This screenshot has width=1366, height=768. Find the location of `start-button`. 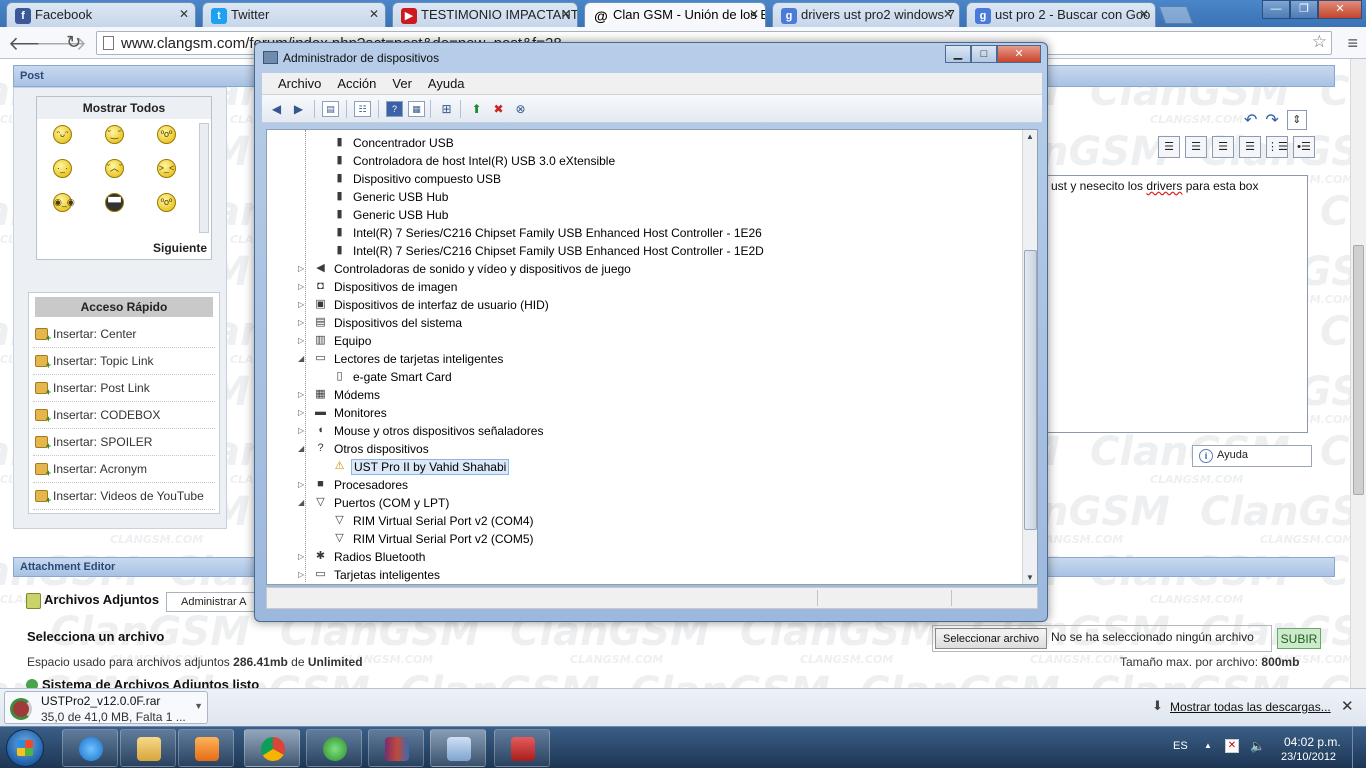

start-button is located at coordinates (25, 748).